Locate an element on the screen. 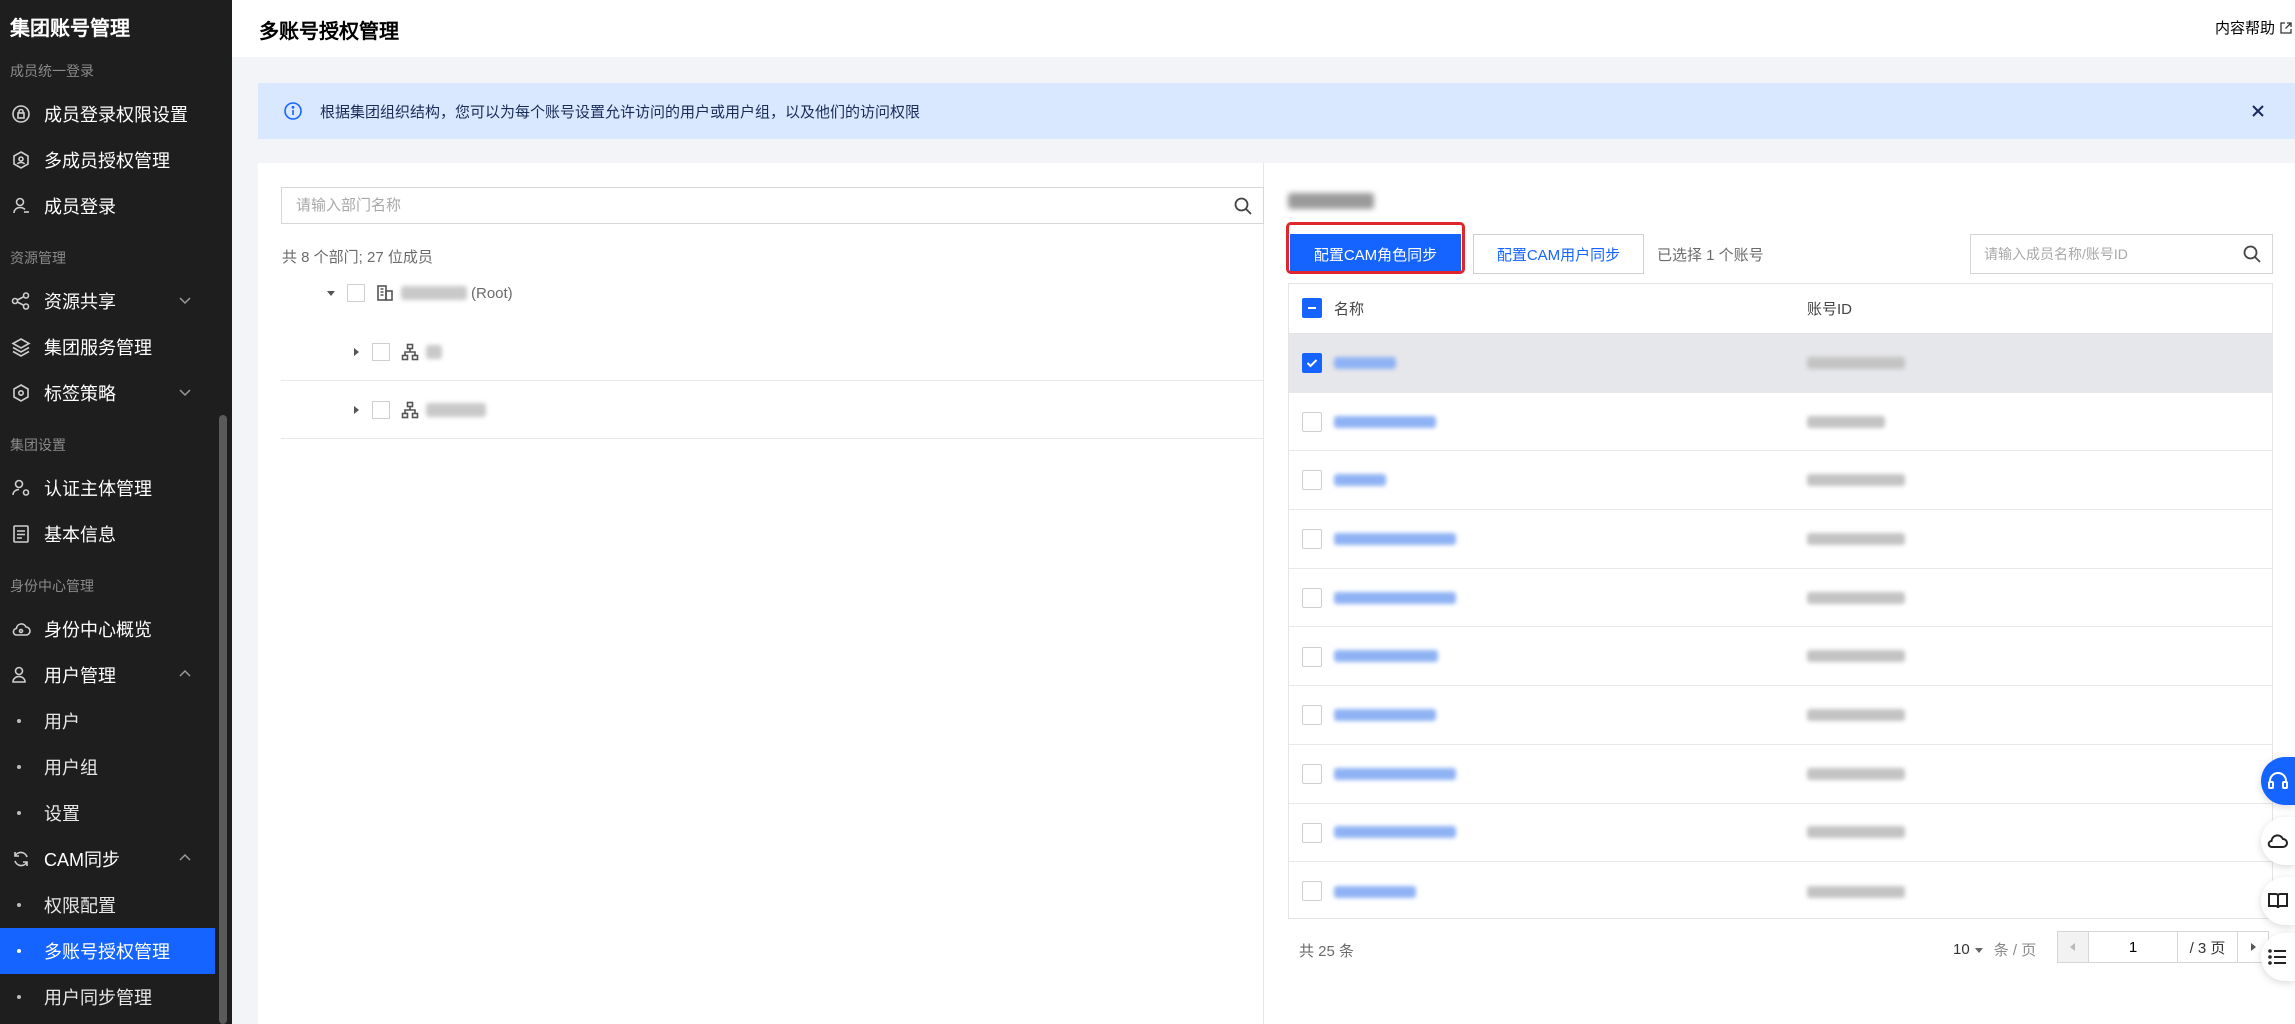 The image size is (2295, 1024). sidebar-item-tag-policy: 标签策略 is located at coordinates (107, 393).